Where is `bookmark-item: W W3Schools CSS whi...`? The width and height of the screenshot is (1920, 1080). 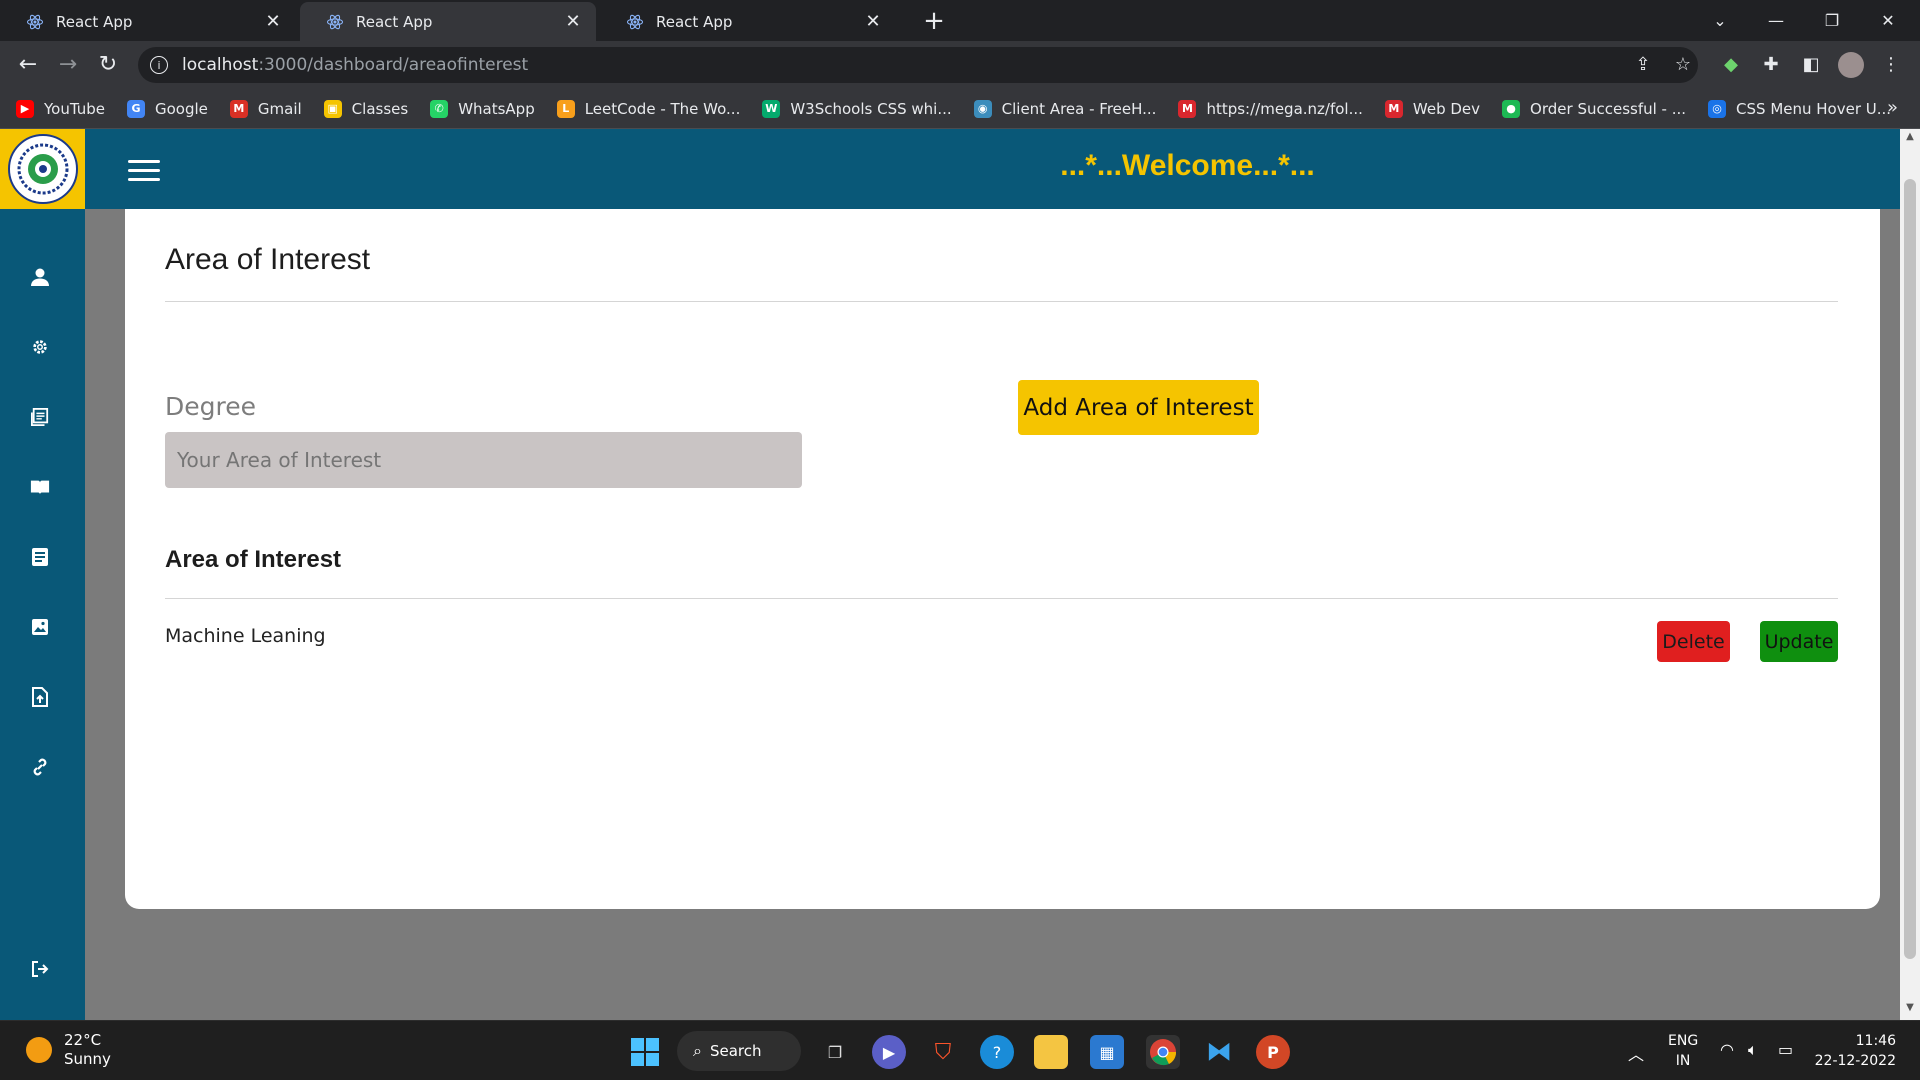 bookmark-item: W W3Schools CSS whi... is located at coordinates (857, 108).